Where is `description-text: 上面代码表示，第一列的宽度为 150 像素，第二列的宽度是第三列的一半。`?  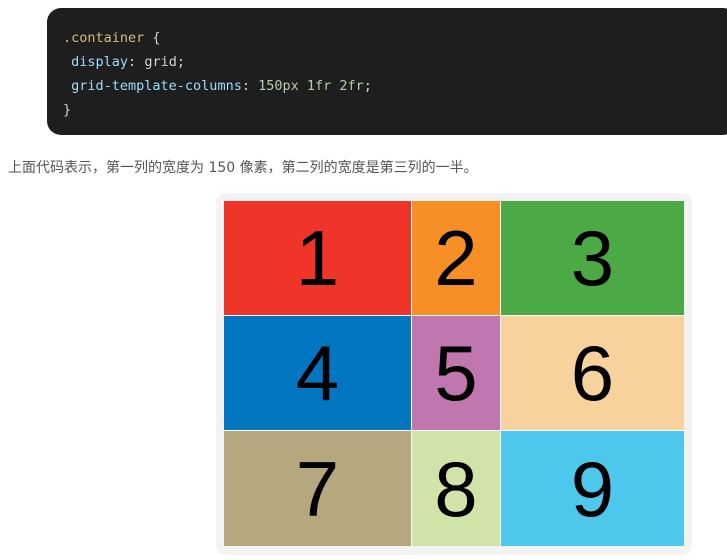
description-text: 上面代码表示，第一列的宽度为 150 像素，第二列的宽度是第三列的一半。 is located at coordinates (243, 168).